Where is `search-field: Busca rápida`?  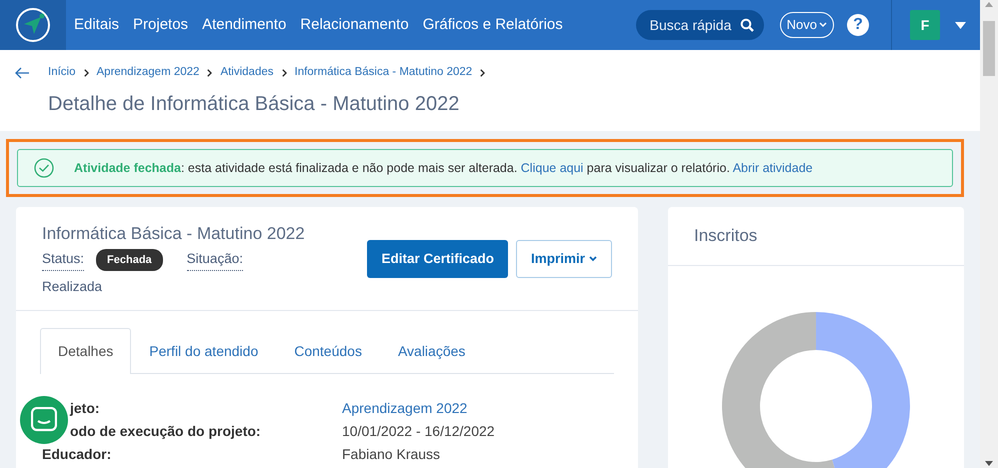 search-field: Busca rápida is located at coordinates (700, 25).